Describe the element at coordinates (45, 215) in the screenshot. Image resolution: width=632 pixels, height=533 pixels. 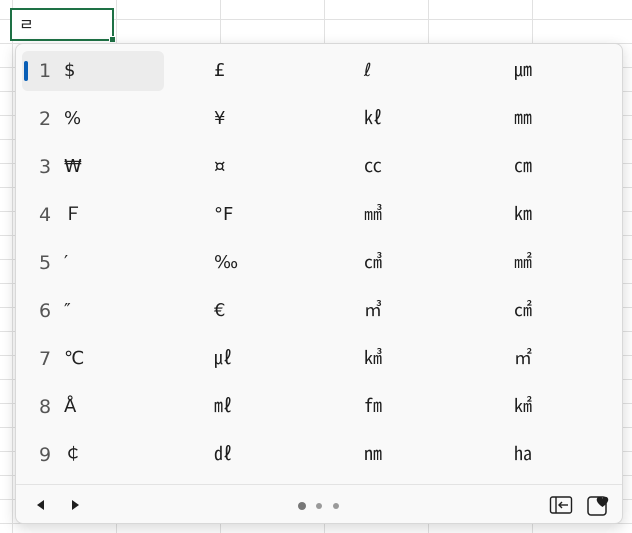
I see `candidate-number: 4` at that location.